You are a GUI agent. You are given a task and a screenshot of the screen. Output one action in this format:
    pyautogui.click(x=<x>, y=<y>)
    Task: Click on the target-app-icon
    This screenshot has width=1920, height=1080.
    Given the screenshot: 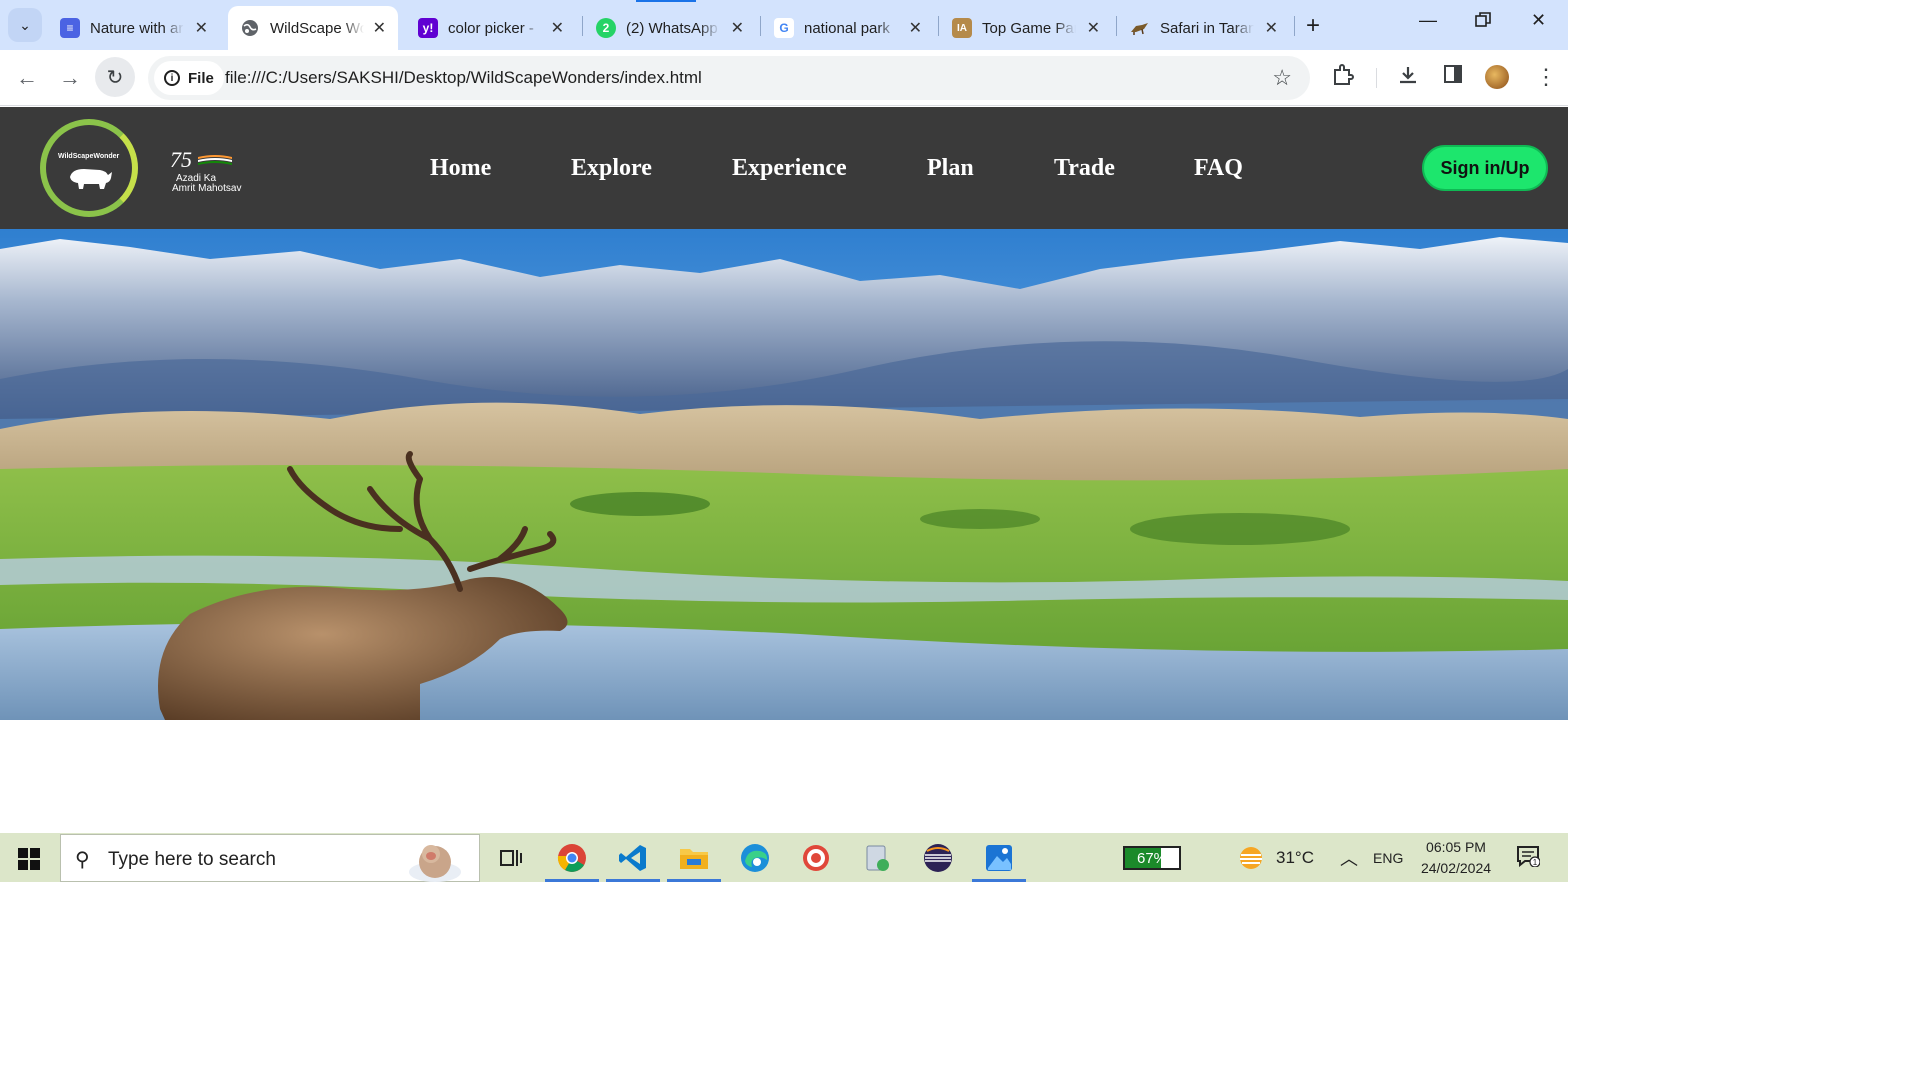 What is the action you would take?
    pyautogui.click(x=816, y=857)
    